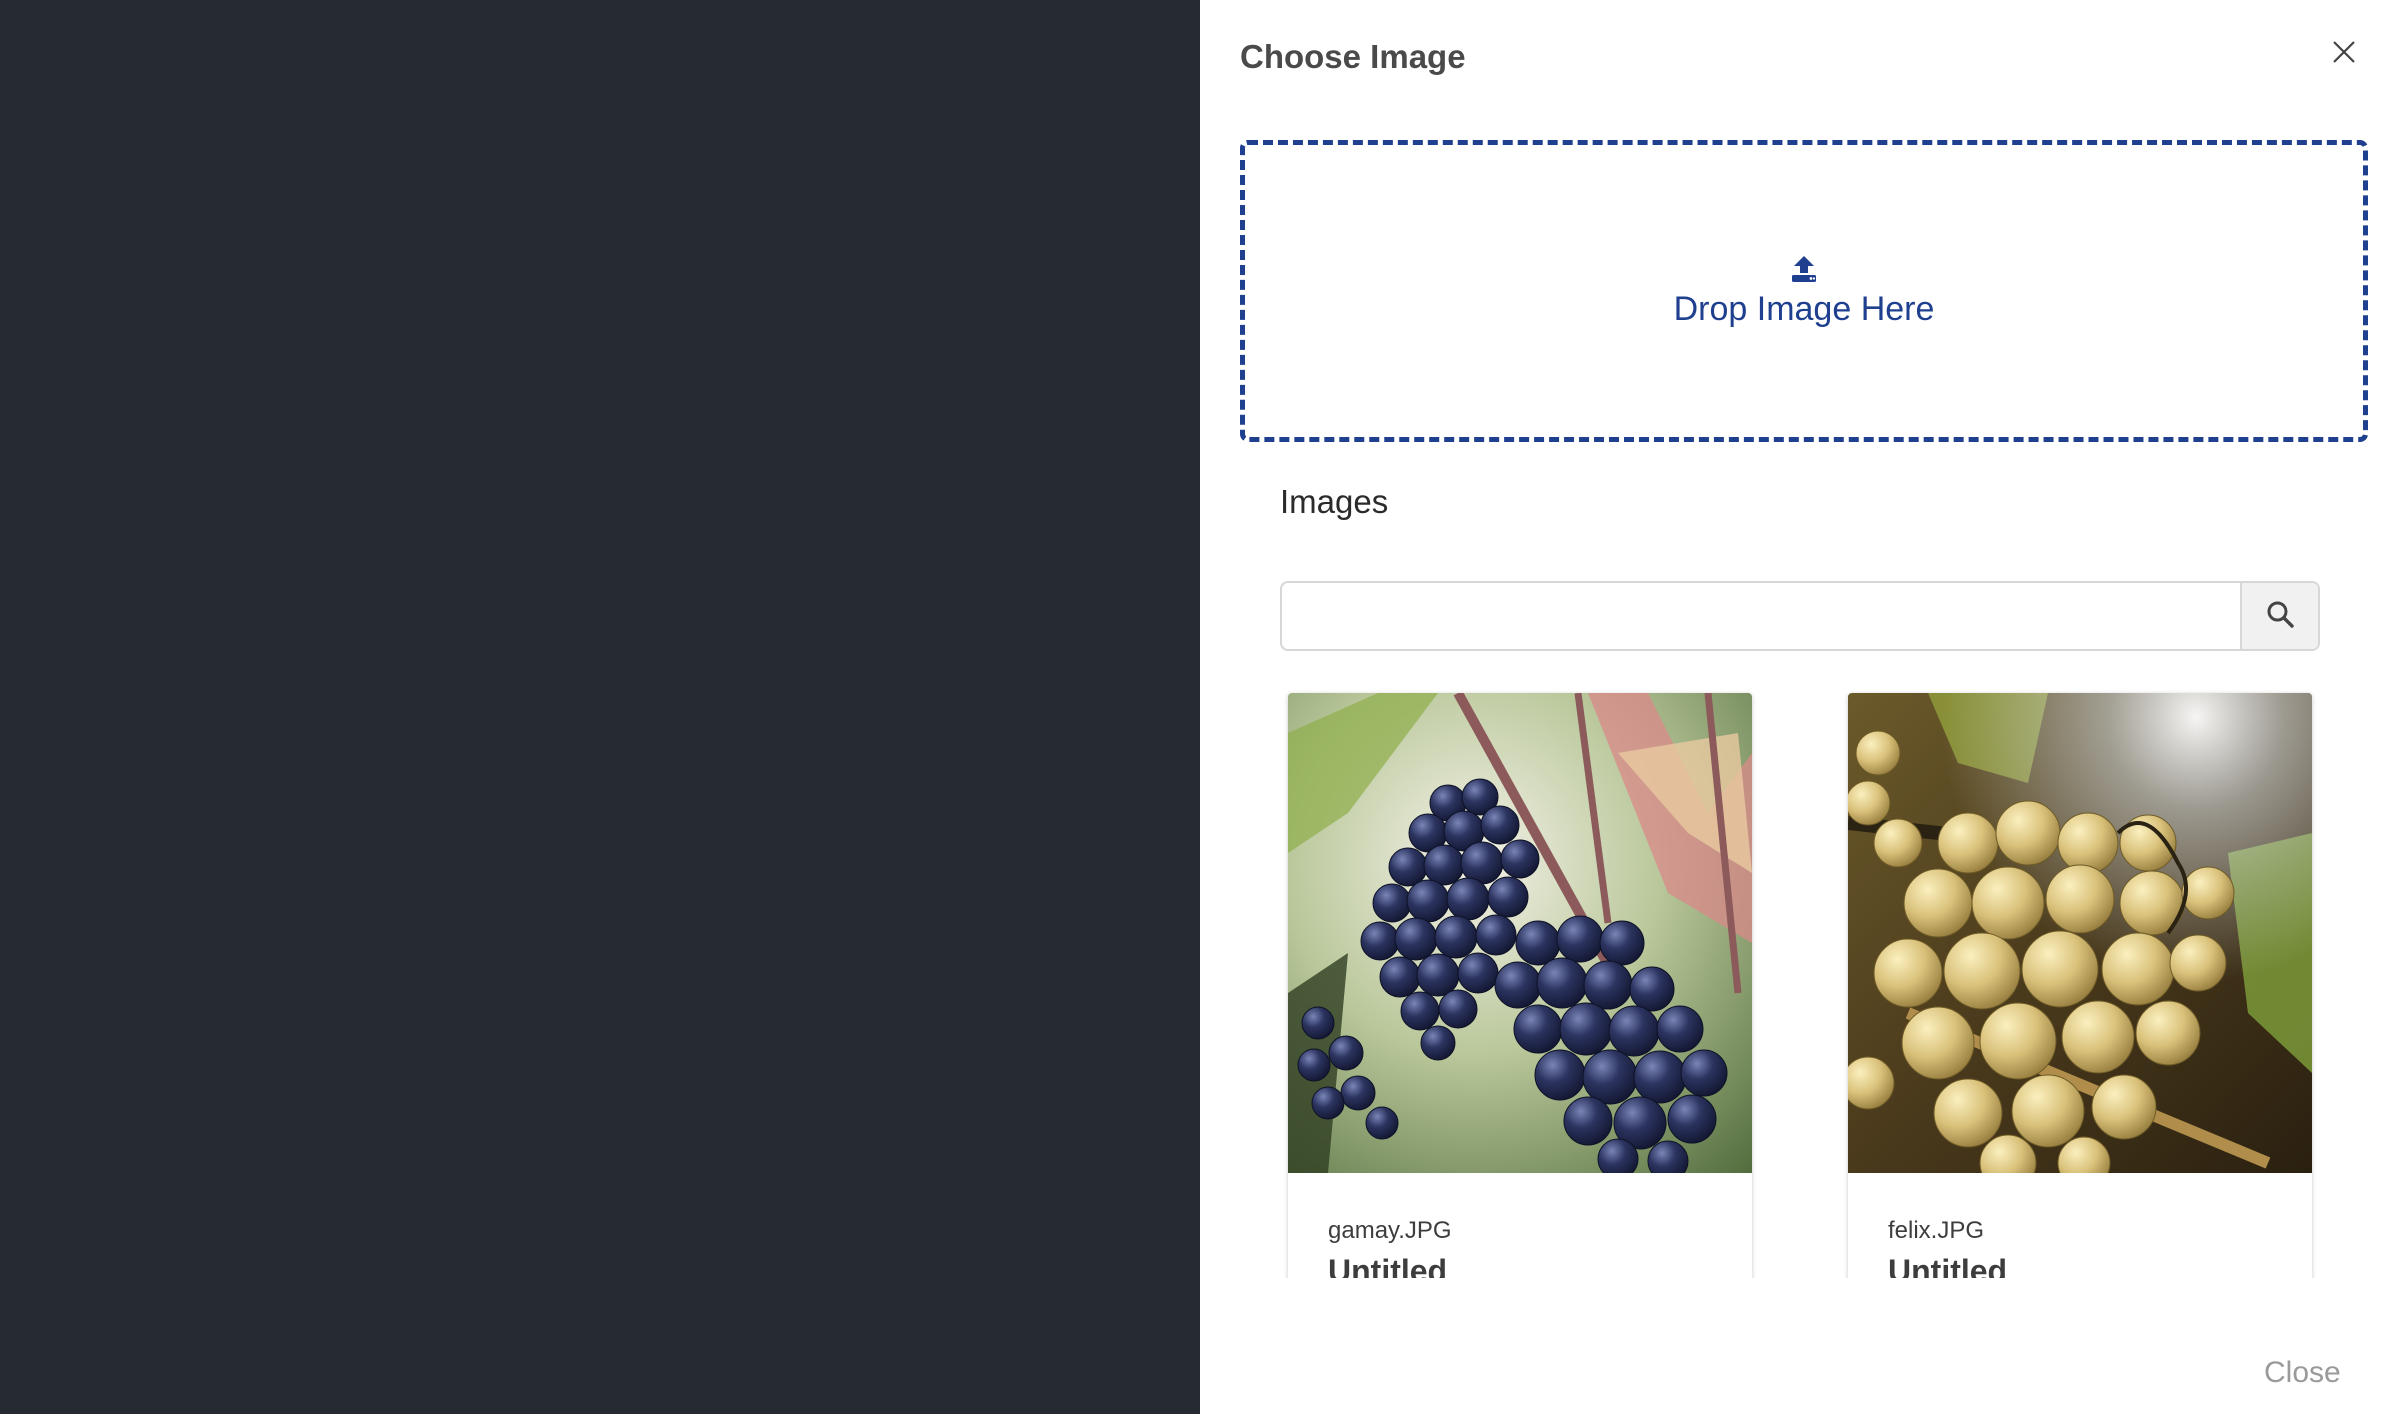  Describe the element at coordinates (1334, 501) in the screenshot. I see `images-heading: Images` at that location.